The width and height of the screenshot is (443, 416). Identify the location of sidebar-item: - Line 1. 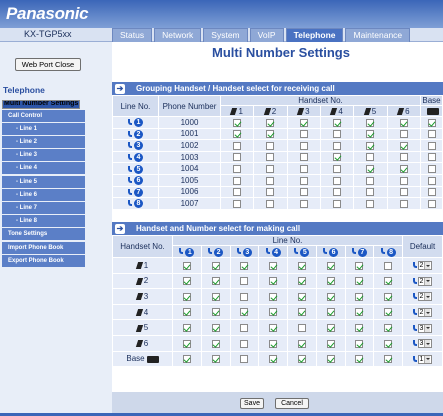
(43, 128).